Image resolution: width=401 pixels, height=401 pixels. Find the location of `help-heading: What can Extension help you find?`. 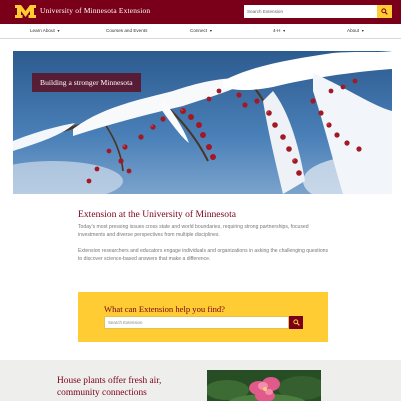

help-heading: What can Extension help you find? is located at coordinates (164, 309).